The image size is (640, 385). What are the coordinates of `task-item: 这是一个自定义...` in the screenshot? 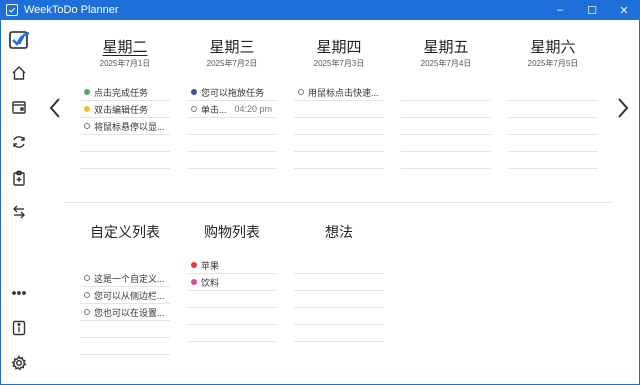 It's located at (125, 278).